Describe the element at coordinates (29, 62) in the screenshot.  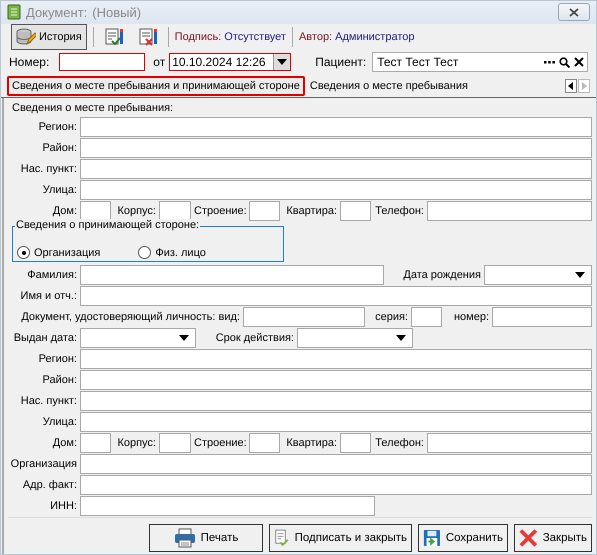
I see `number-label: Номер:` at that location.